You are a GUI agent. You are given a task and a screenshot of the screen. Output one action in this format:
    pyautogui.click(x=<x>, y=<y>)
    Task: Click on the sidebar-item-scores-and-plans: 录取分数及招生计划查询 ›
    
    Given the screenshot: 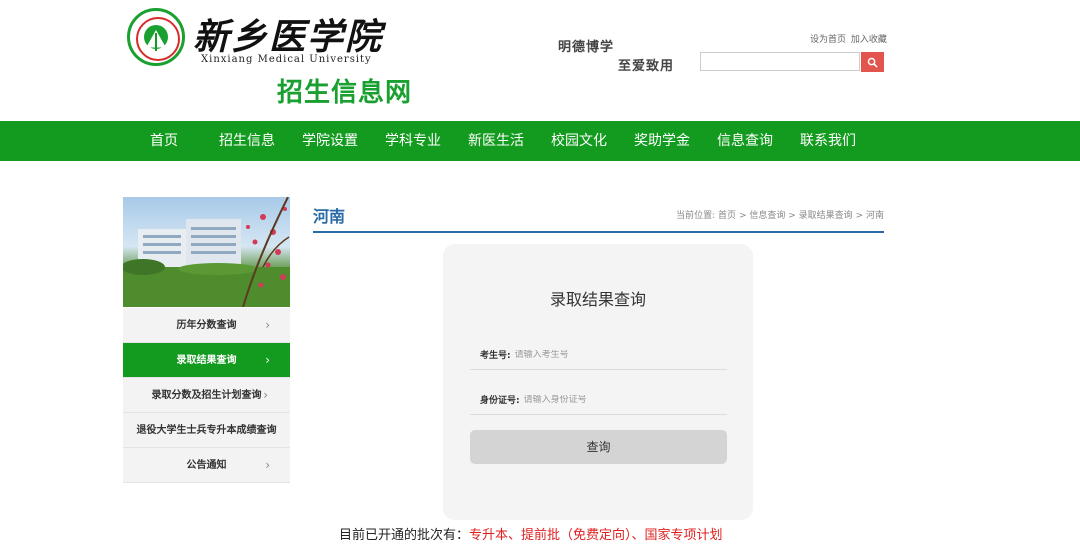 What is the action you would take?
    pyautogui.click(x=206, y=395)
    